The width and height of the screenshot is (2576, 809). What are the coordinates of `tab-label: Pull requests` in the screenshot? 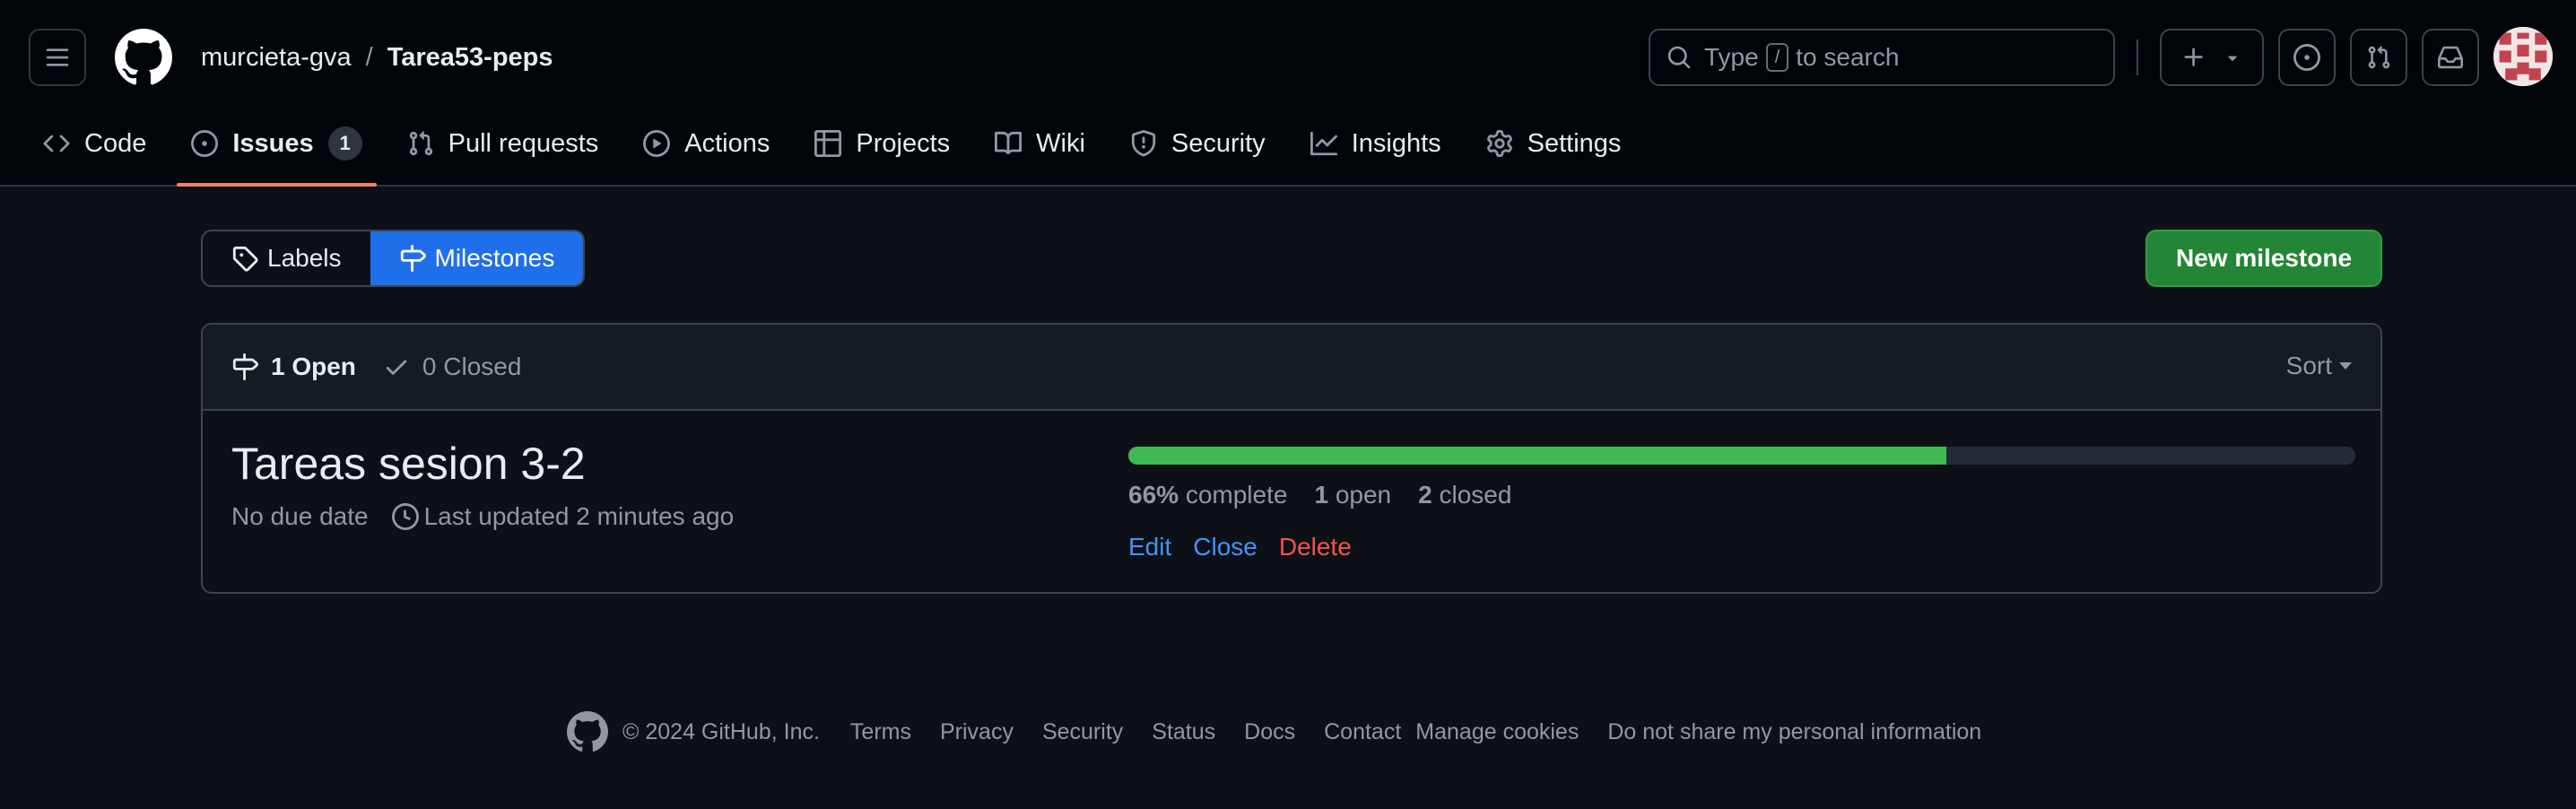 It's located at (523, 143).